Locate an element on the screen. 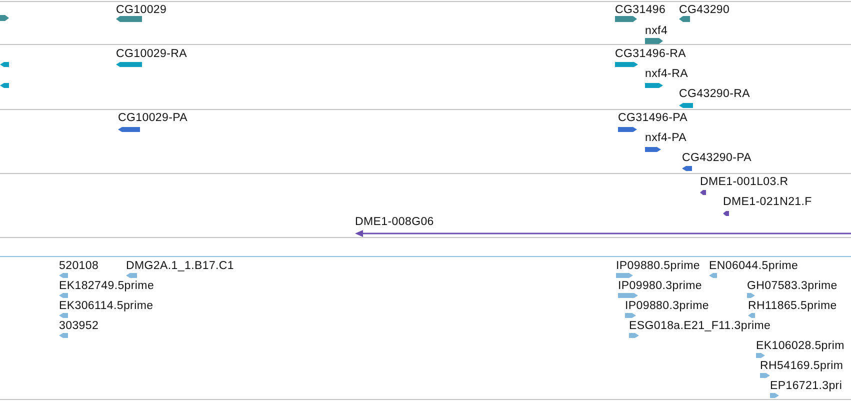 The width and height of the screenshot is (851, 402). feature-label: CG10029-RA is located at coordinates (152, 54).